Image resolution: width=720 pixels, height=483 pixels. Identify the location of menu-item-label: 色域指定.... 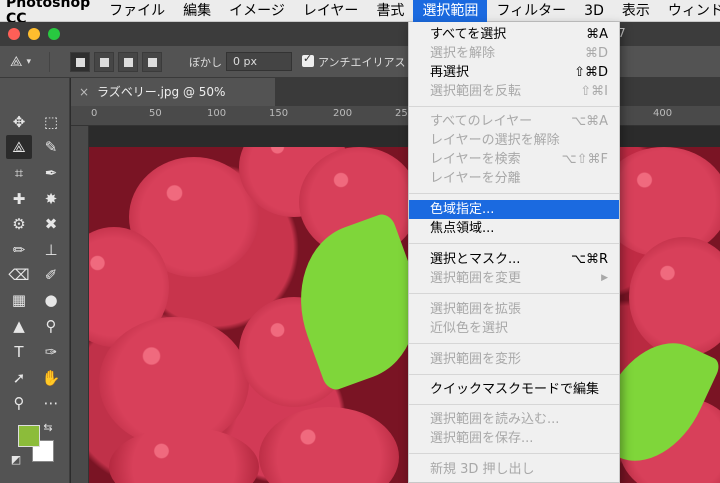
(462, 209).